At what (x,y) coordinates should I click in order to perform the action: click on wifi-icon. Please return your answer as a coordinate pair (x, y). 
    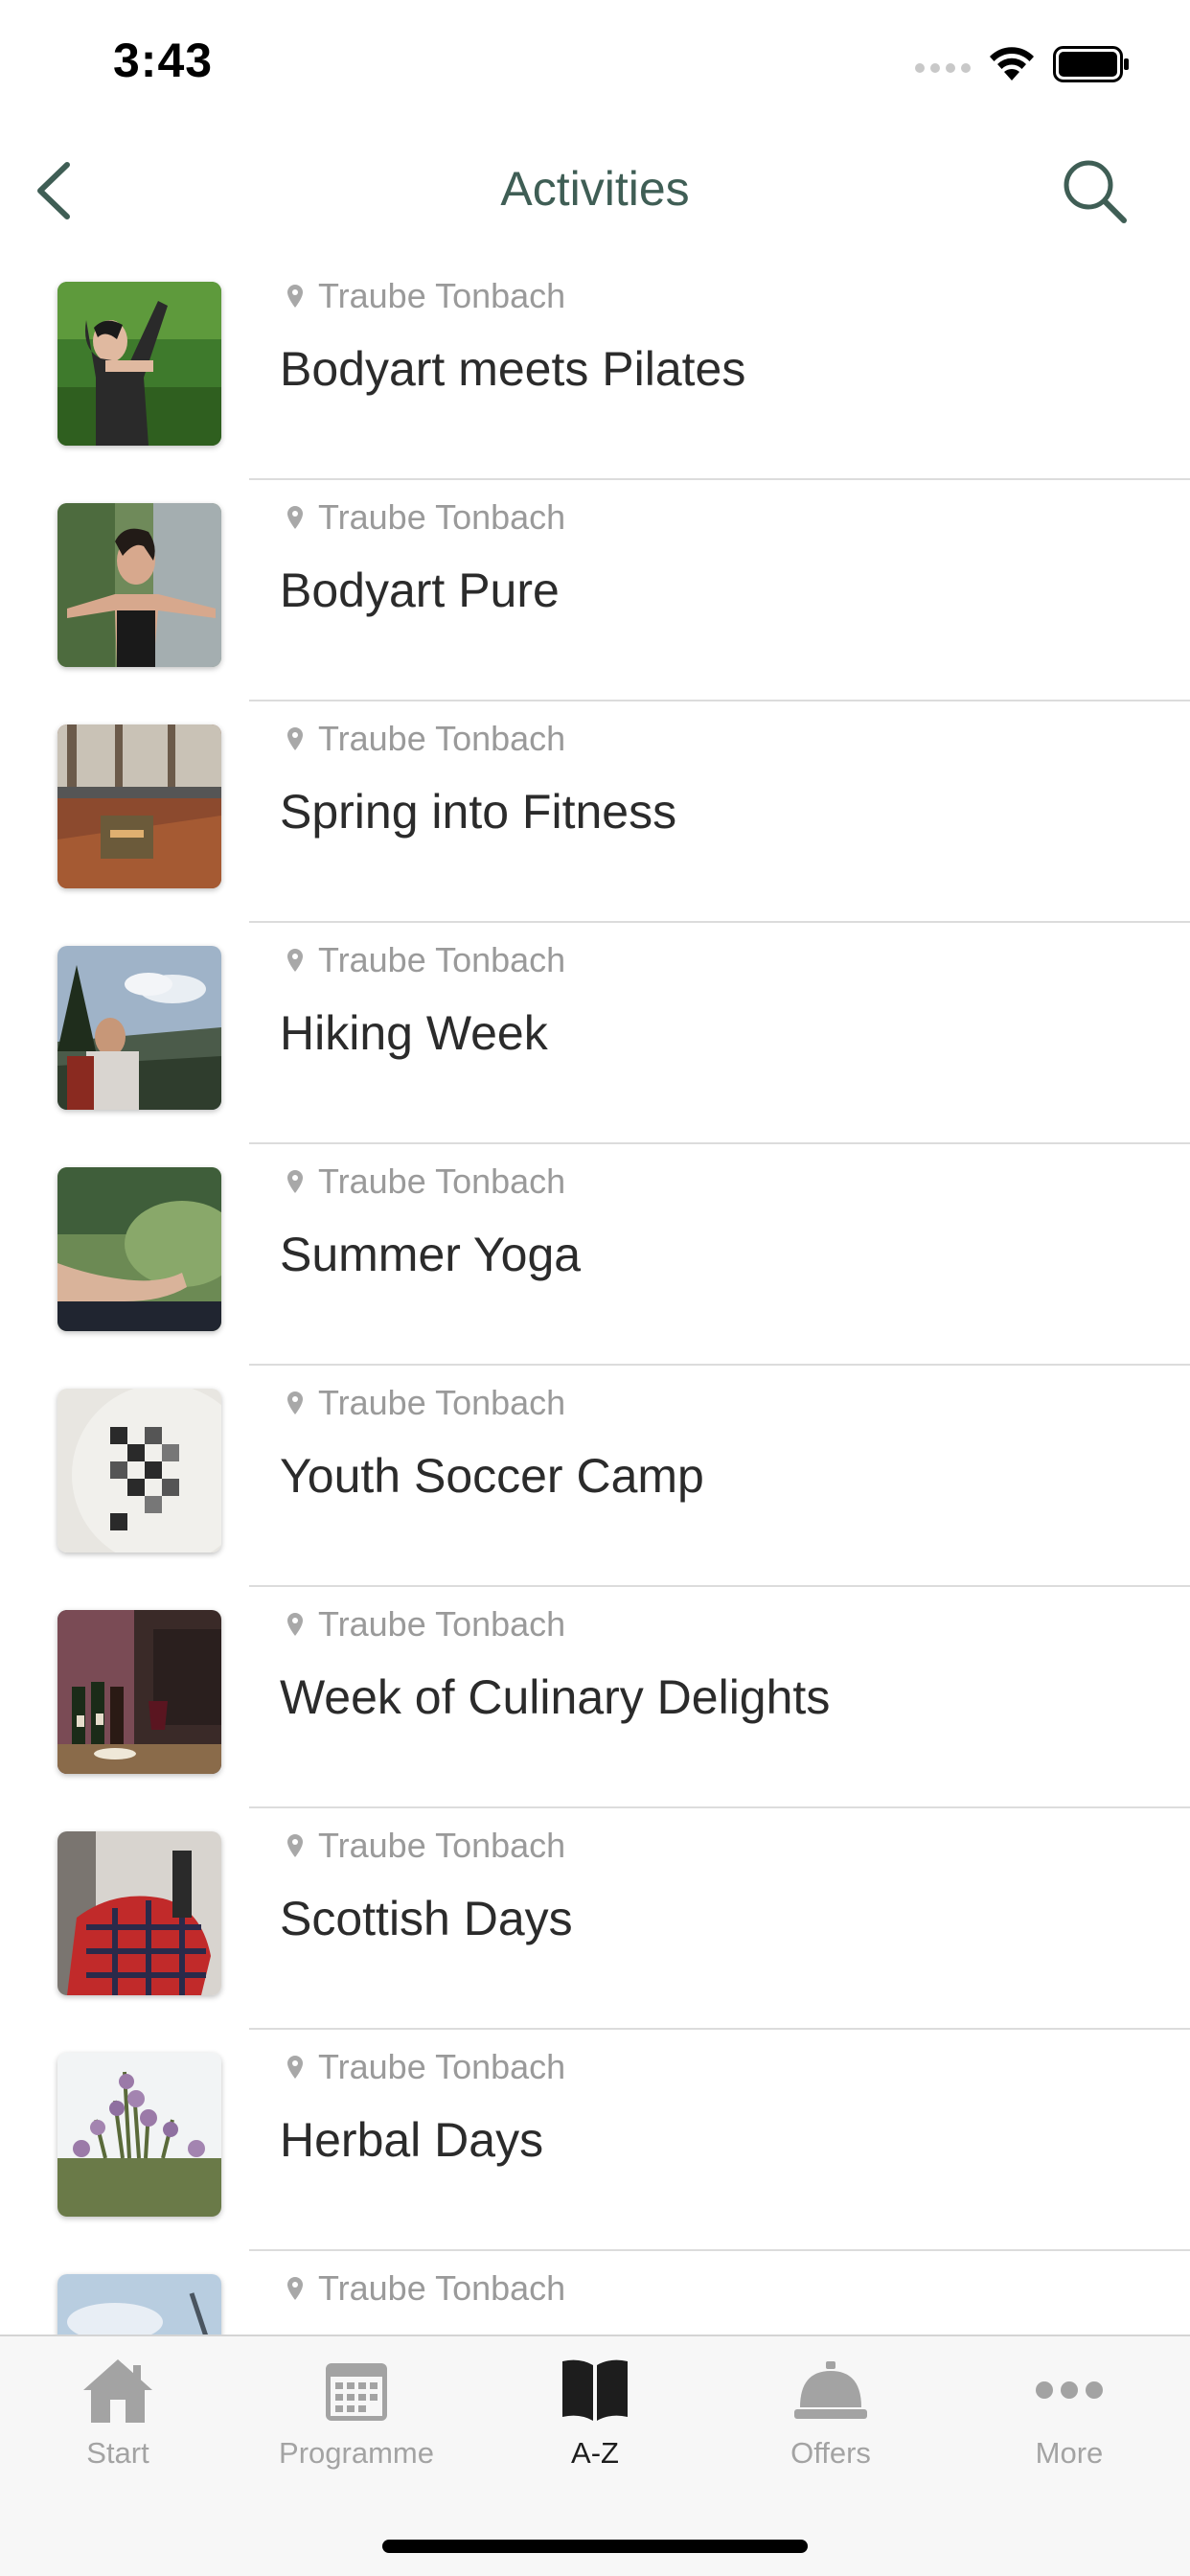
    Looking at the image, I should click on (1012, 63).